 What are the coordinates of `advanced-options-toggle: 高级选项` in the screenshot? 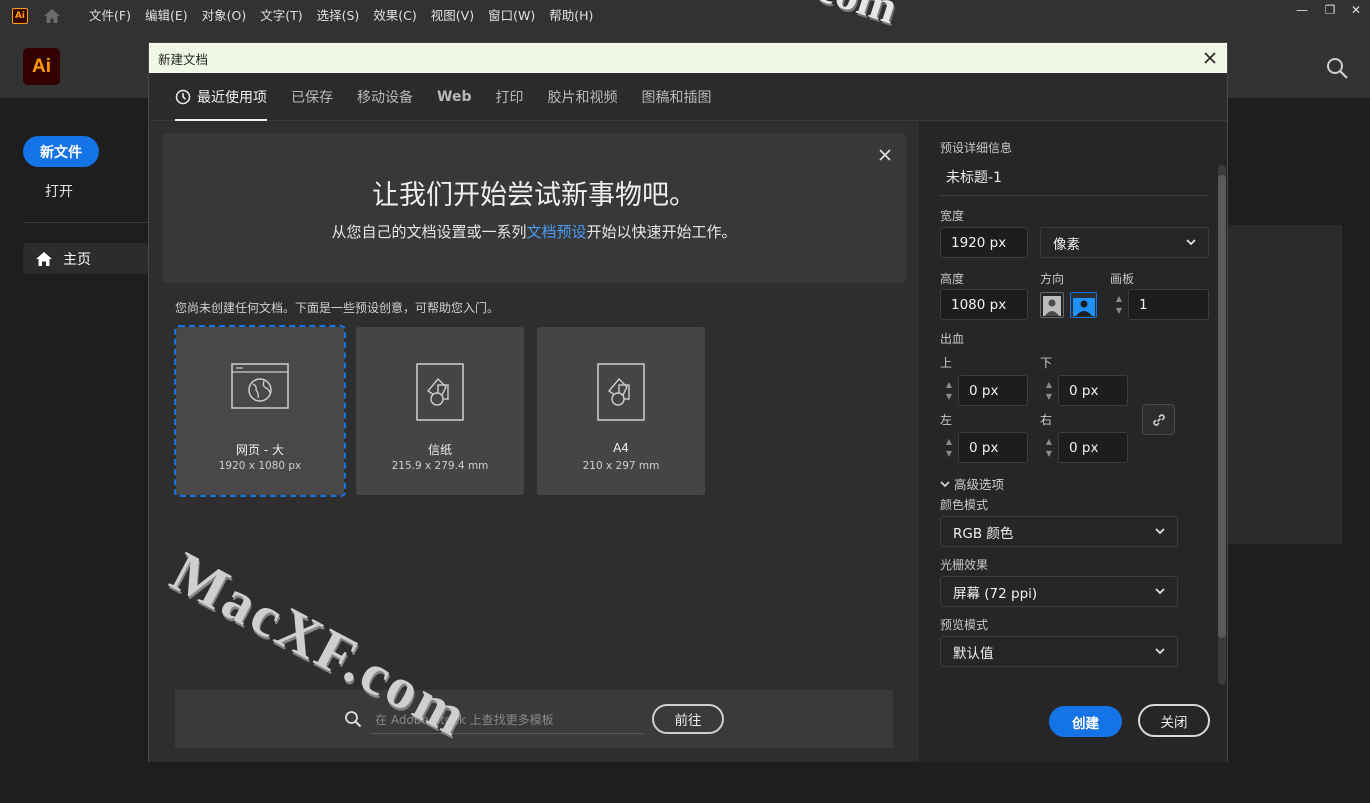 It's located at (972, 483).